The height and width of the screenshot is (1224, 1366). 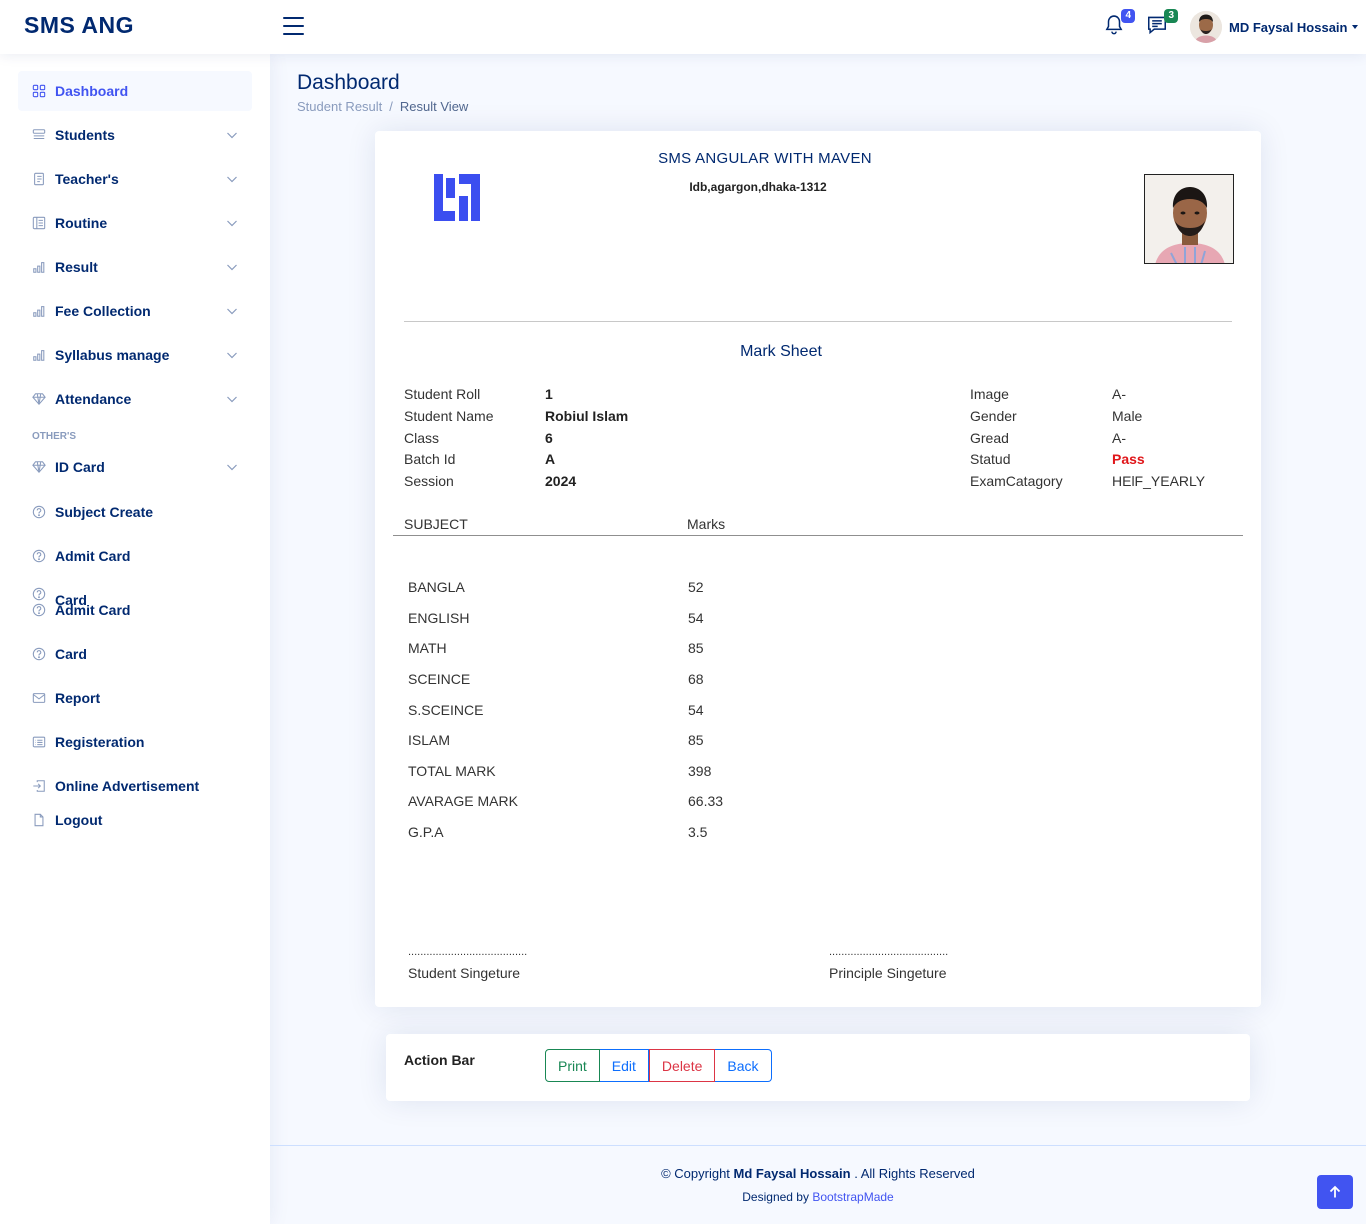 I want to click on grid-icon, so click(x=39, y=91).